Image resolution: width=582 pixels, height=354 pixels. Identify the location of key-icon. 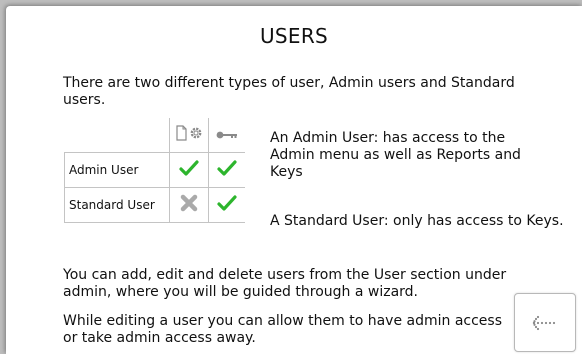
(226, 134).